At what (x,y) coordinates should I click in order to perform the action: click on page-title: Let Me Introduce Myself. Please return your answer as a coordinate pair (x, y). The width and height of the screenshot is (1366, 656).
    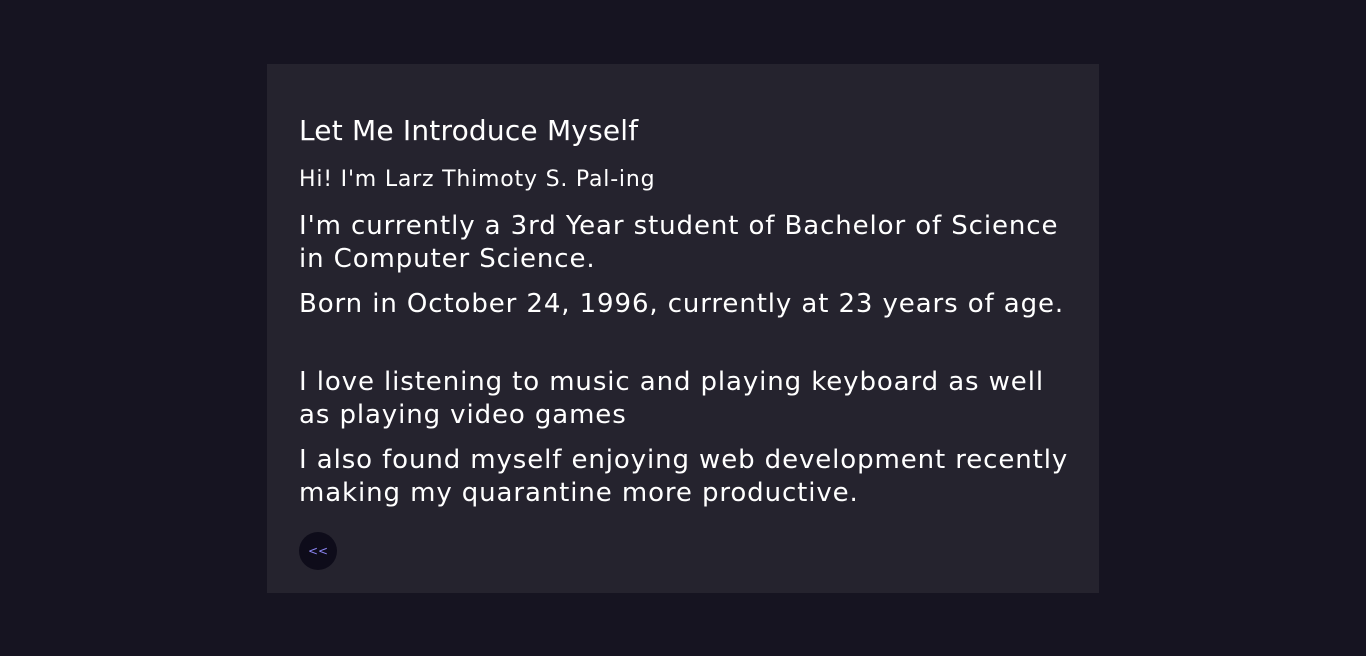
    Looking at the image, I should click on (469, 130).